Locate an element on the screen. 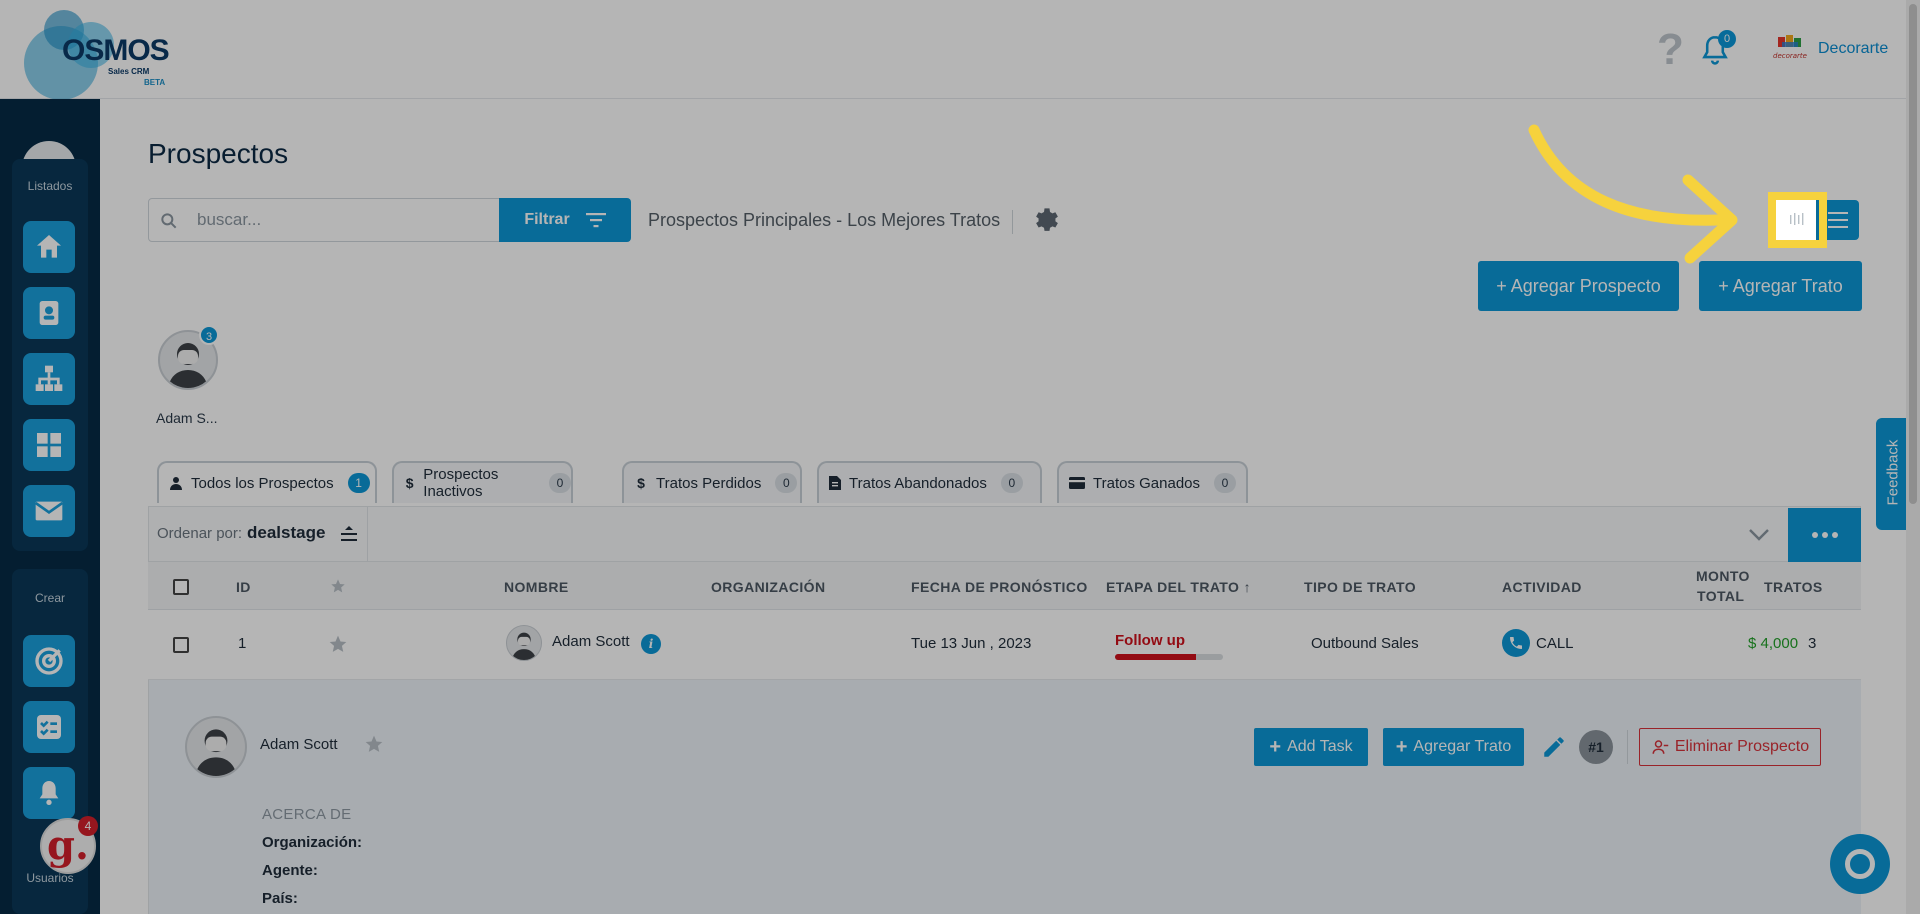  column-header-organizacion: ORGANIZACIÓN is located at coordinates (768, 587).